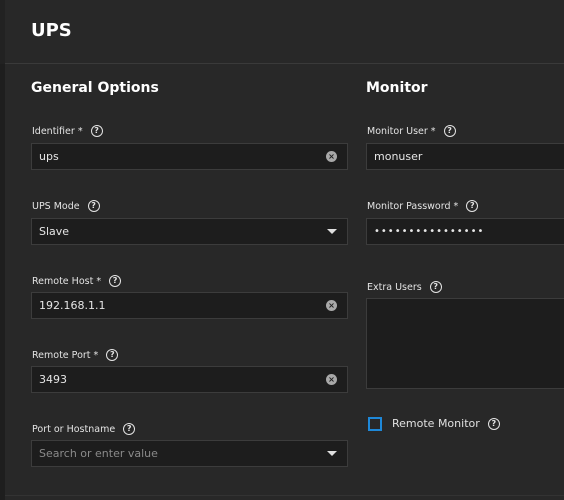  Describe the element at coordinates (401, 131) in the screenshot. I see `monitor-user-label-text: Monitor User *` at that location.